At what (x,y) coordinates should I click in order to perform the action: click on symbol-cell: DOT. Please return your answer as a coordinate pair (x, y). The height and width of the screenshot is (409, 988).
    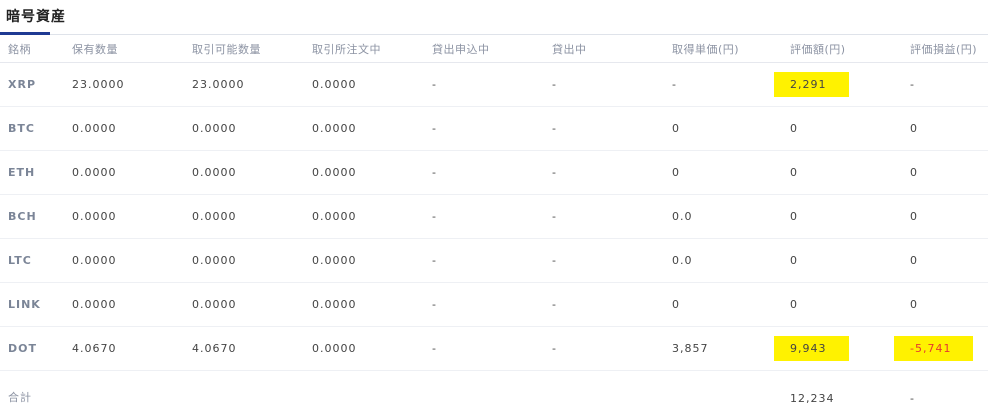
    Looking at the image, I should click on (32, 348).